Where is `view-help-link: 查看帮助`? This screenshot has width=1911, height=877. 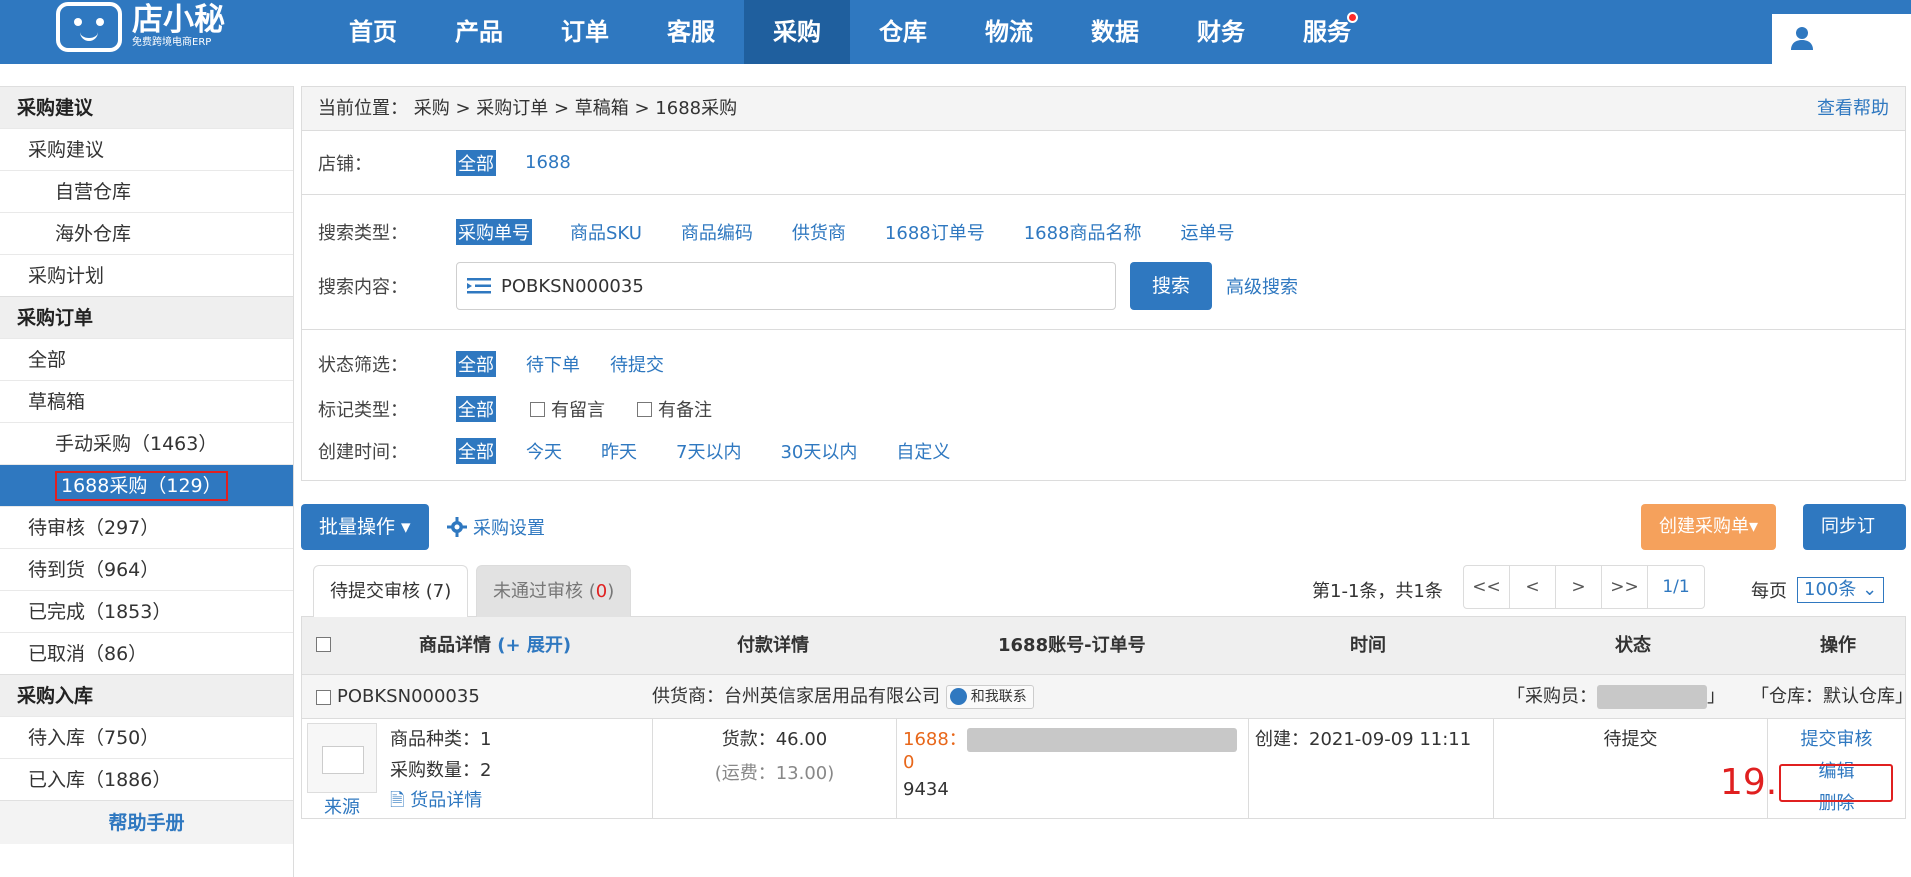 view-help-link: 查看帮助 is located at coordinates (1853, 109).